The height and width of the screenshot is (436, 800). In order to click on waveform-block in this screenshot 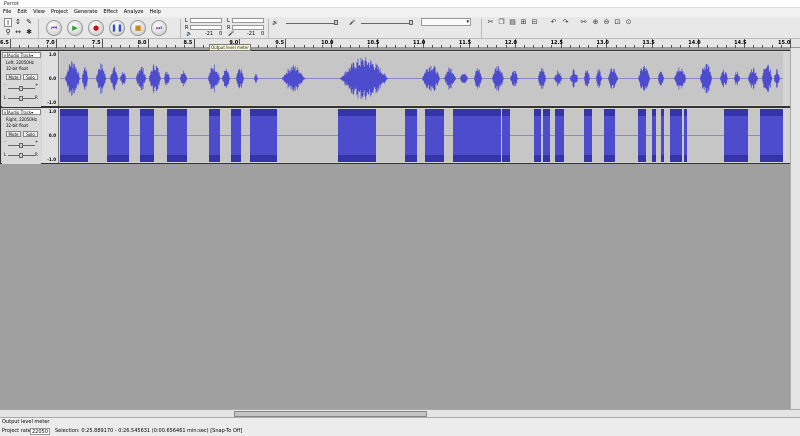, I will do `click(411, 135)`.